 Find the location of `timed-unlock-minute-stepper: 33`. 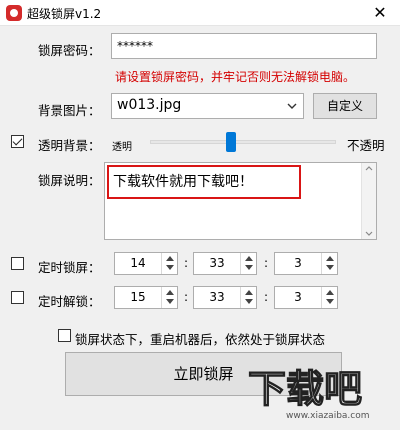

timed-unlock-minute-stepper: 33 is located at coordinates (225, 297).